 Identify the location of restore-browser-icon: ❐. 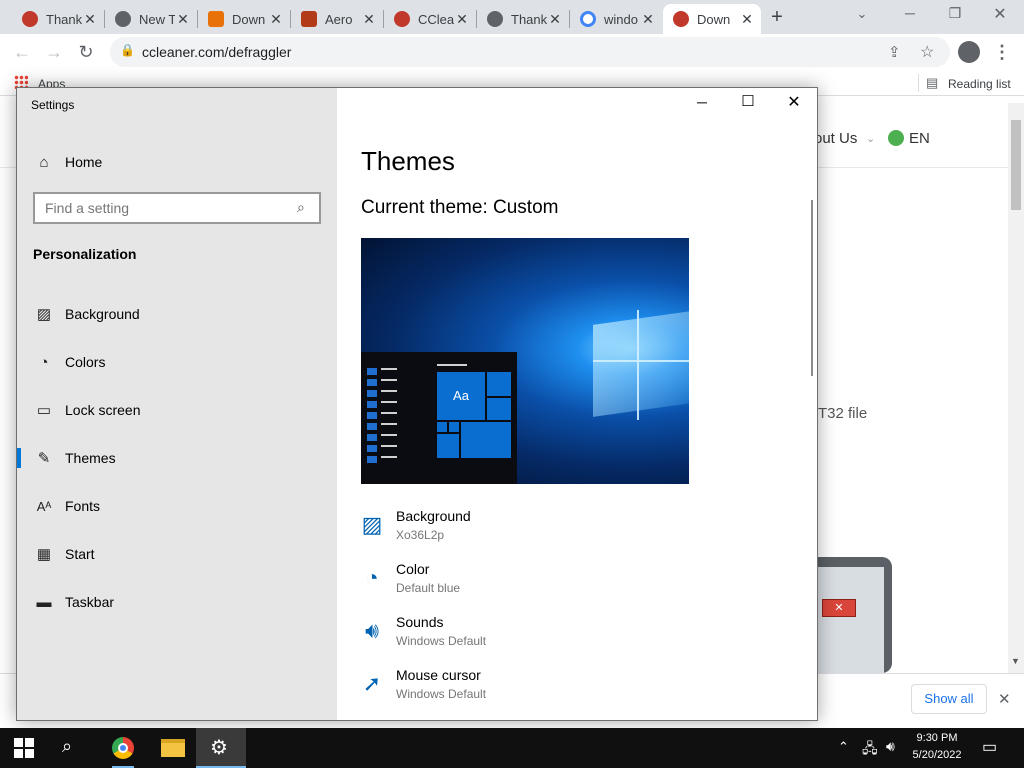
(955, 13).